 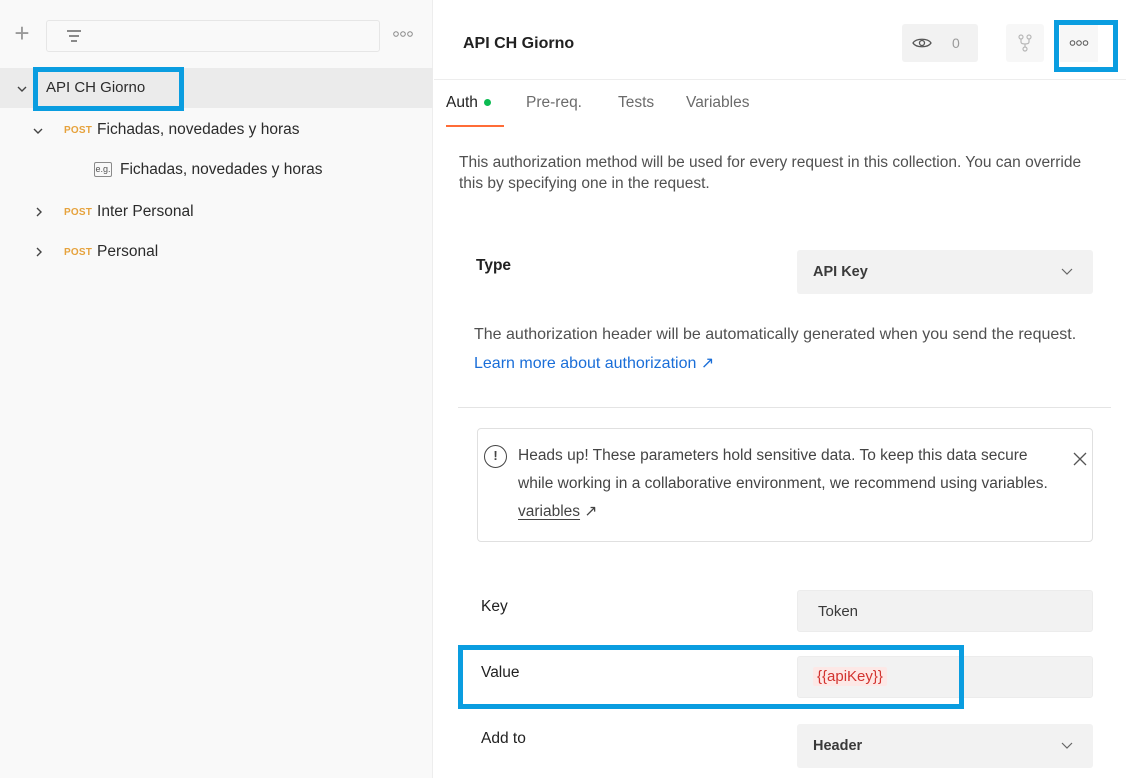 I want to click on example-icon: e.g., so click(x=103, y=169).